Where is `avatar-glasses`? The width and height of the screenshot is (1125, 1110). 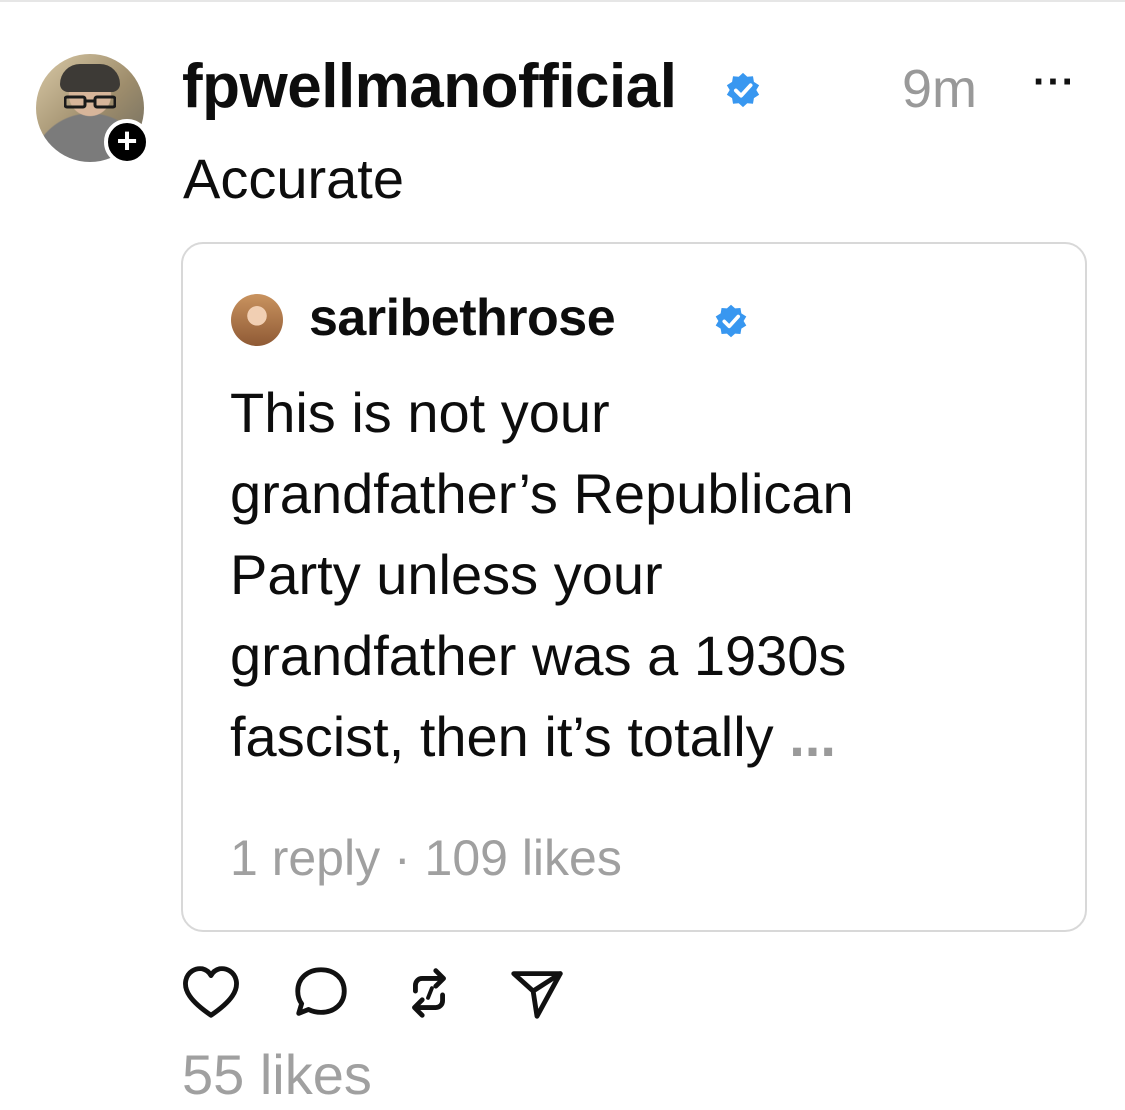 avatar-glasses is located at coordinates (90, 102).